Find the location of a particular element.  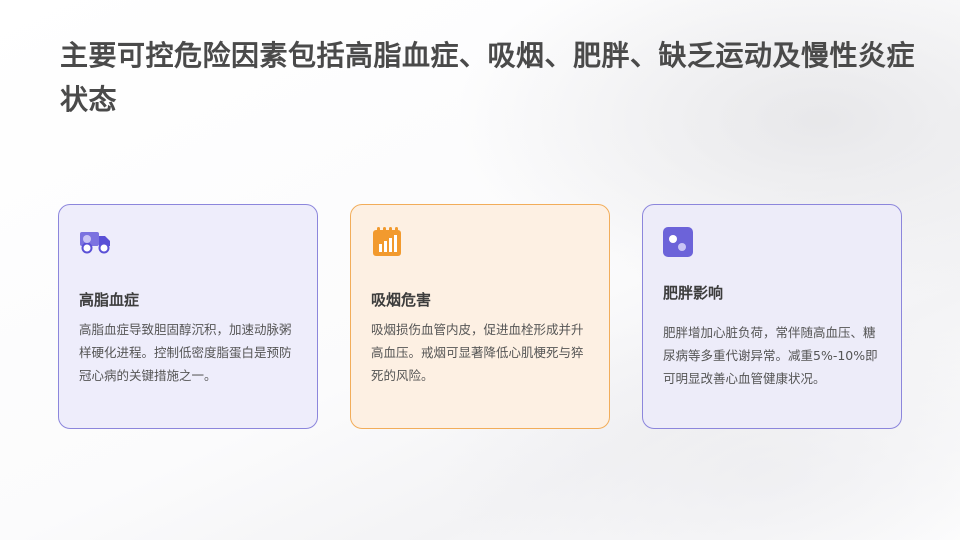

card-body: 吸烟损伤血管内皮，促进血栓形成并升高血压。戒烟可显著降低心肌梗死与猝死的风险。 is located at coordinates (477, 352).